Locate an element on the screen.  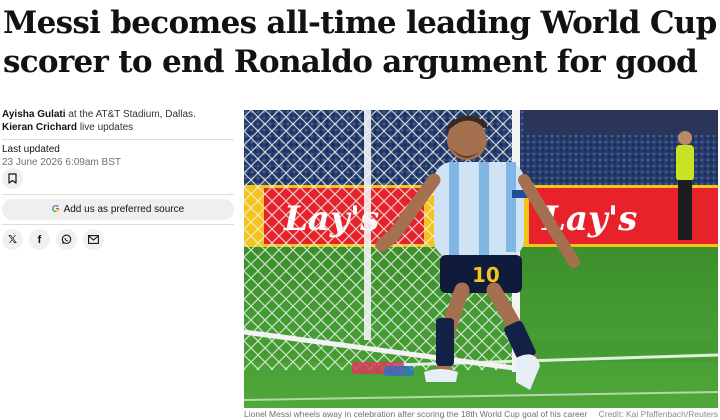
preferred-source-label: Add us as preferred source is located at coordinates (124, 209).